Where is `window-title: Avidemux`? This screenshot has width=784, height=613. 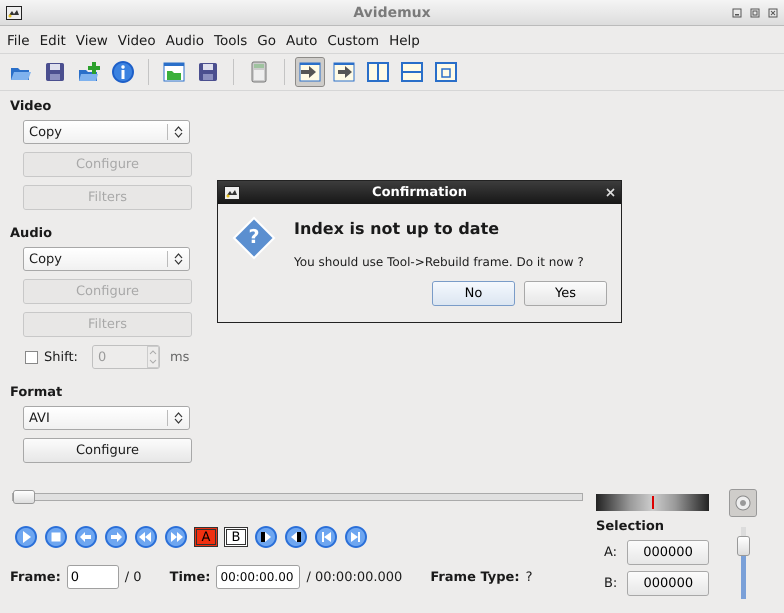 window-title: Avidemux is located at coordinates (392, 12).